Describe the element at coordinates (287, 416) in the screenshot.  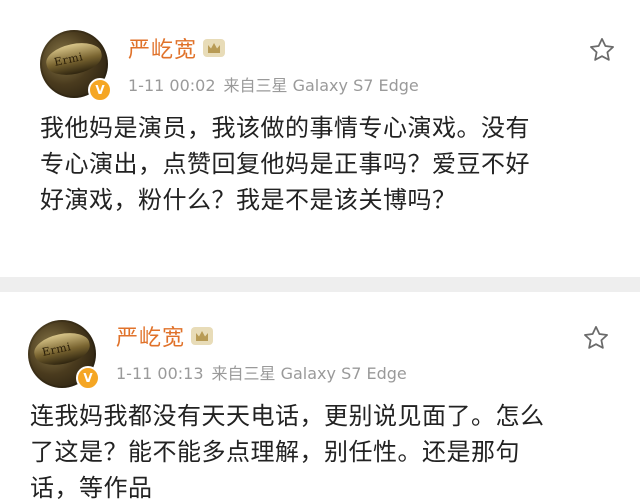
I see `post-text-line: 连我妈我都没有天天电话，更别说见面了。怎么` at that location.